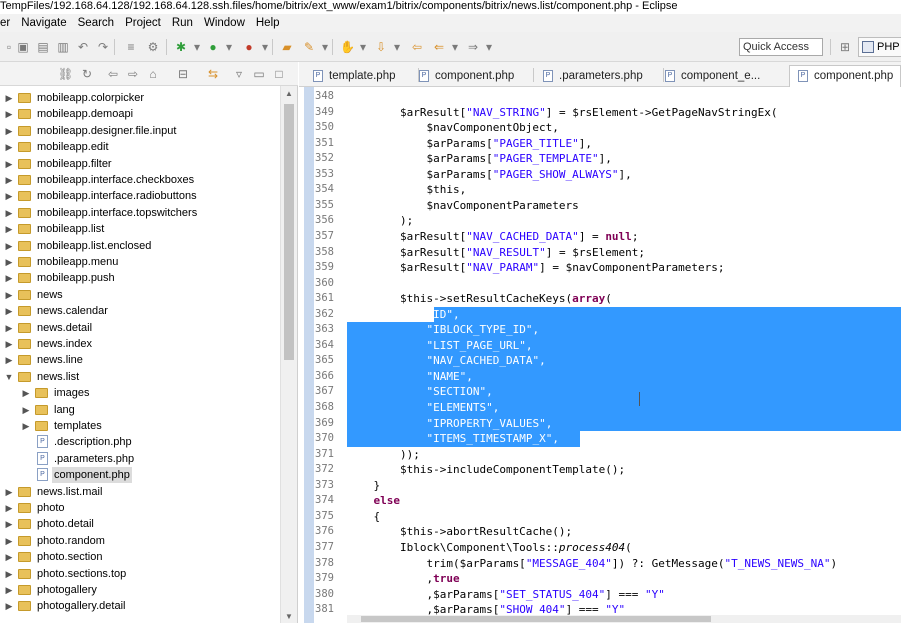 The image size is (901, 623). I want to click on overview-ruler, so click(309, 355).